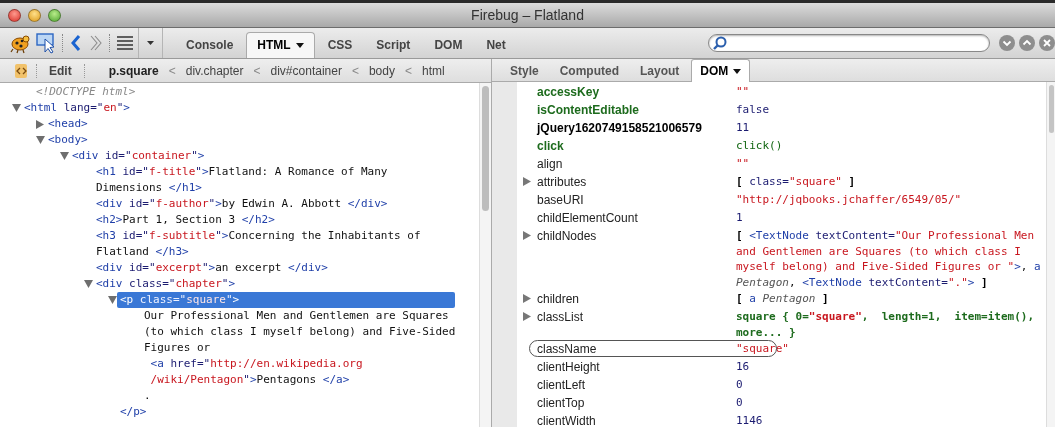 This screenshot has height=427, width=1055. I want to click on property-value: 11, so click(743, 128).